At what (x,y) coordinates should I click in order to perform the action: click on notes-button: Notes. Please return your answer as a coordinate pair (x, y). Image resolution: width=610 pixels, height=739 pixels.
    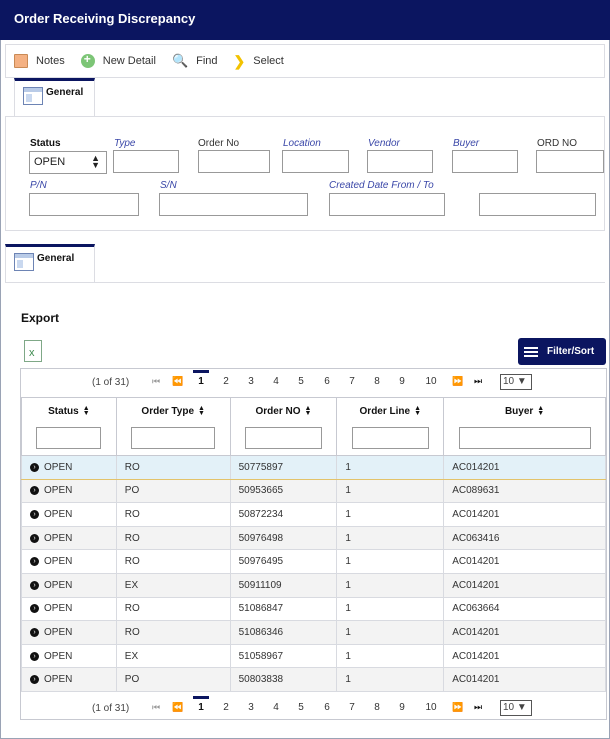
    Looking at the image, I should click on (39, 61).